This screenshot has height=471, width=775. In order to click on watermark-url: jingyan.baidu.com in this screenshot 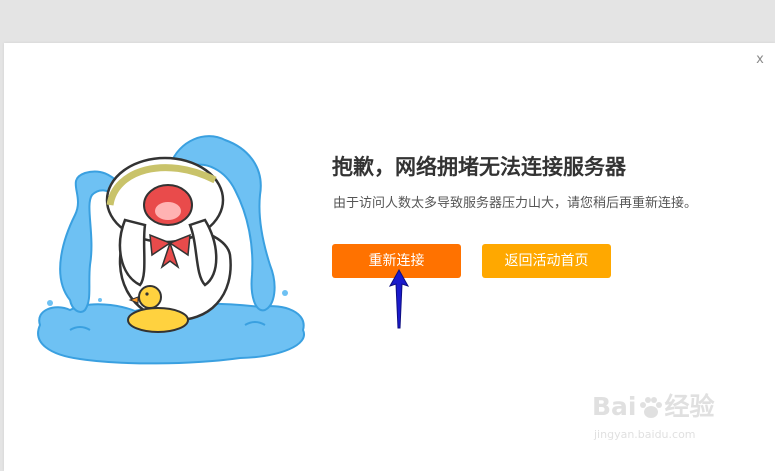, I will do `click(645, 434)`.